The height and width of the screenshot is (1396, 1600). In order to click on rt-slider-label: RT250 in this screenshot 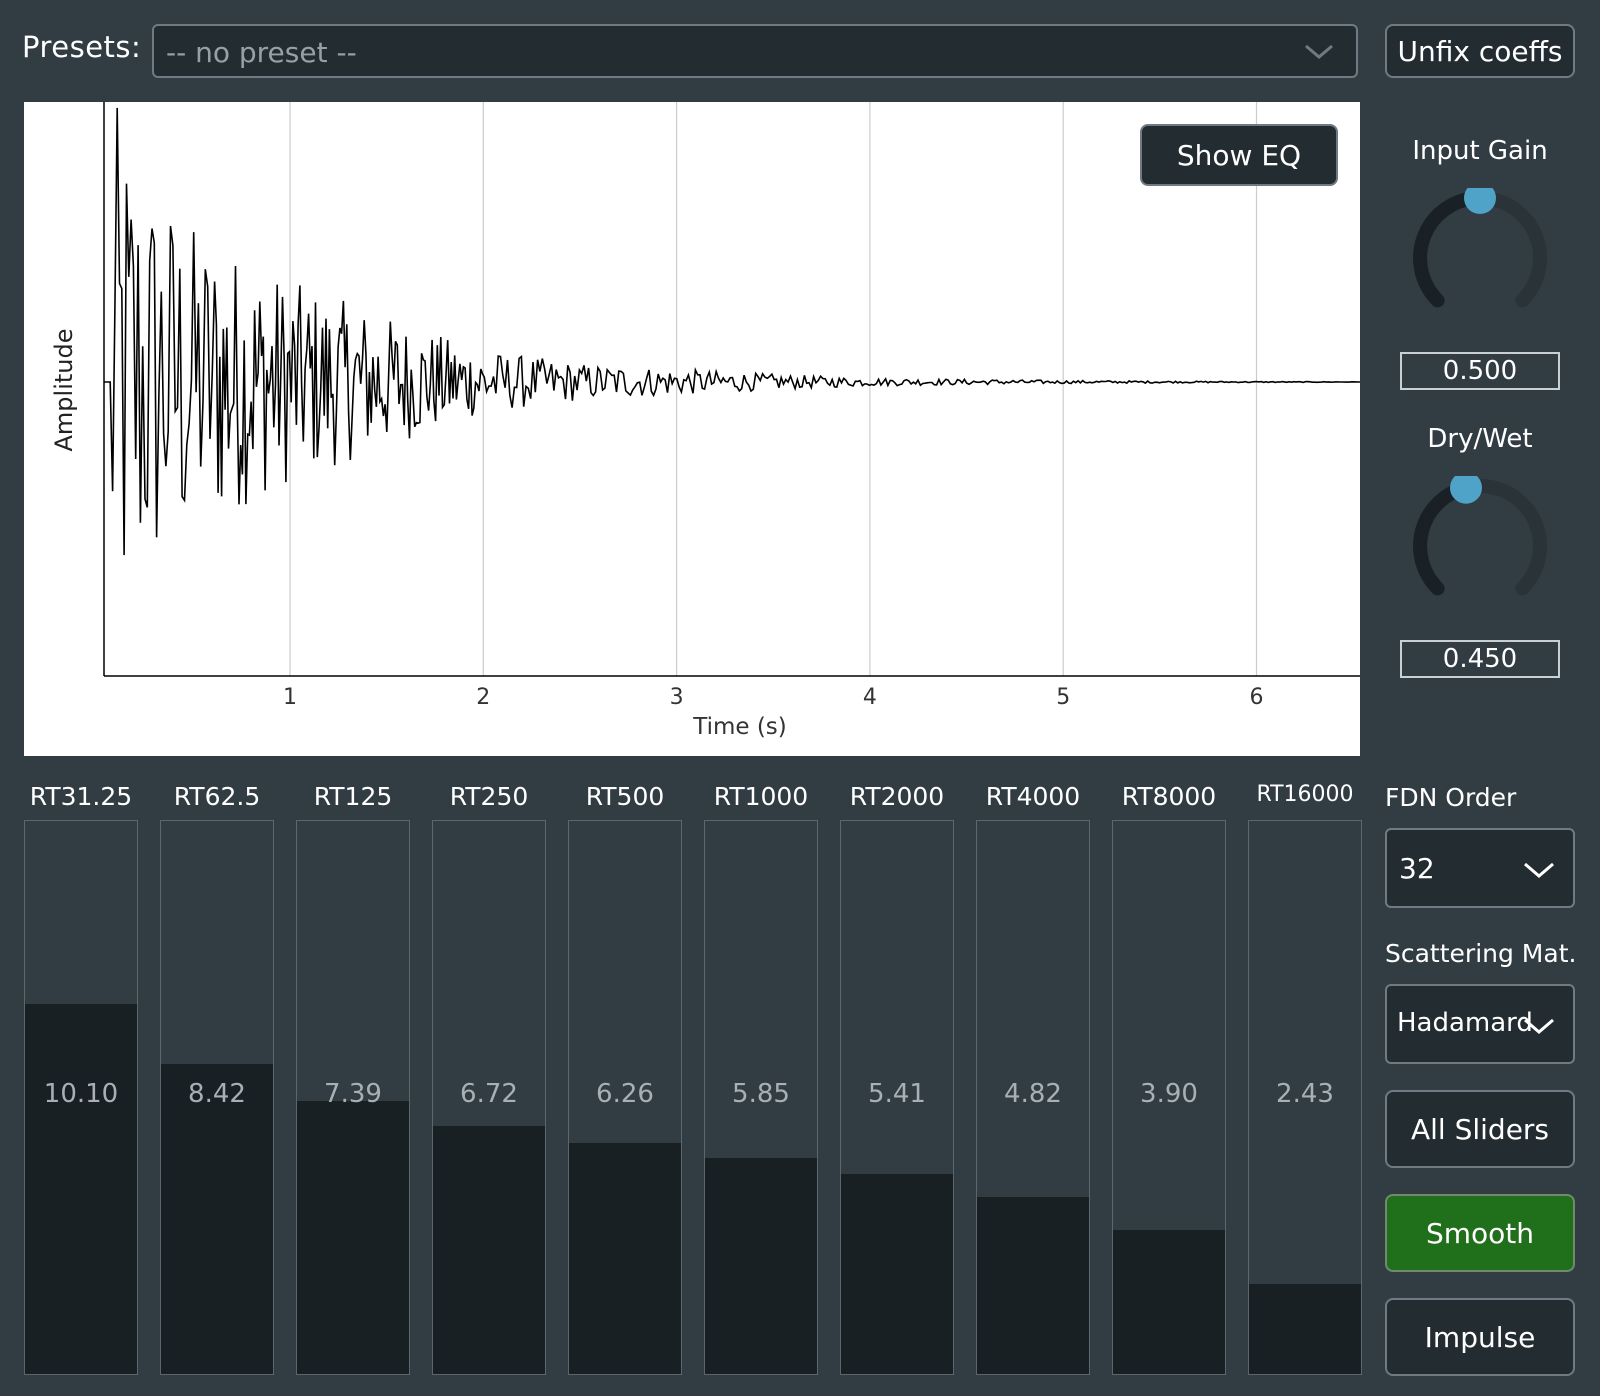, I will do `click(489, 796)`.